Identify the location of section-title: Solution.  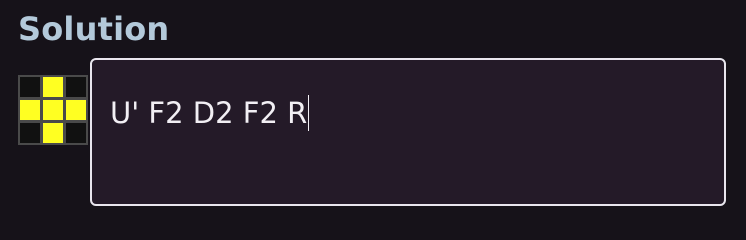
(94, 29).